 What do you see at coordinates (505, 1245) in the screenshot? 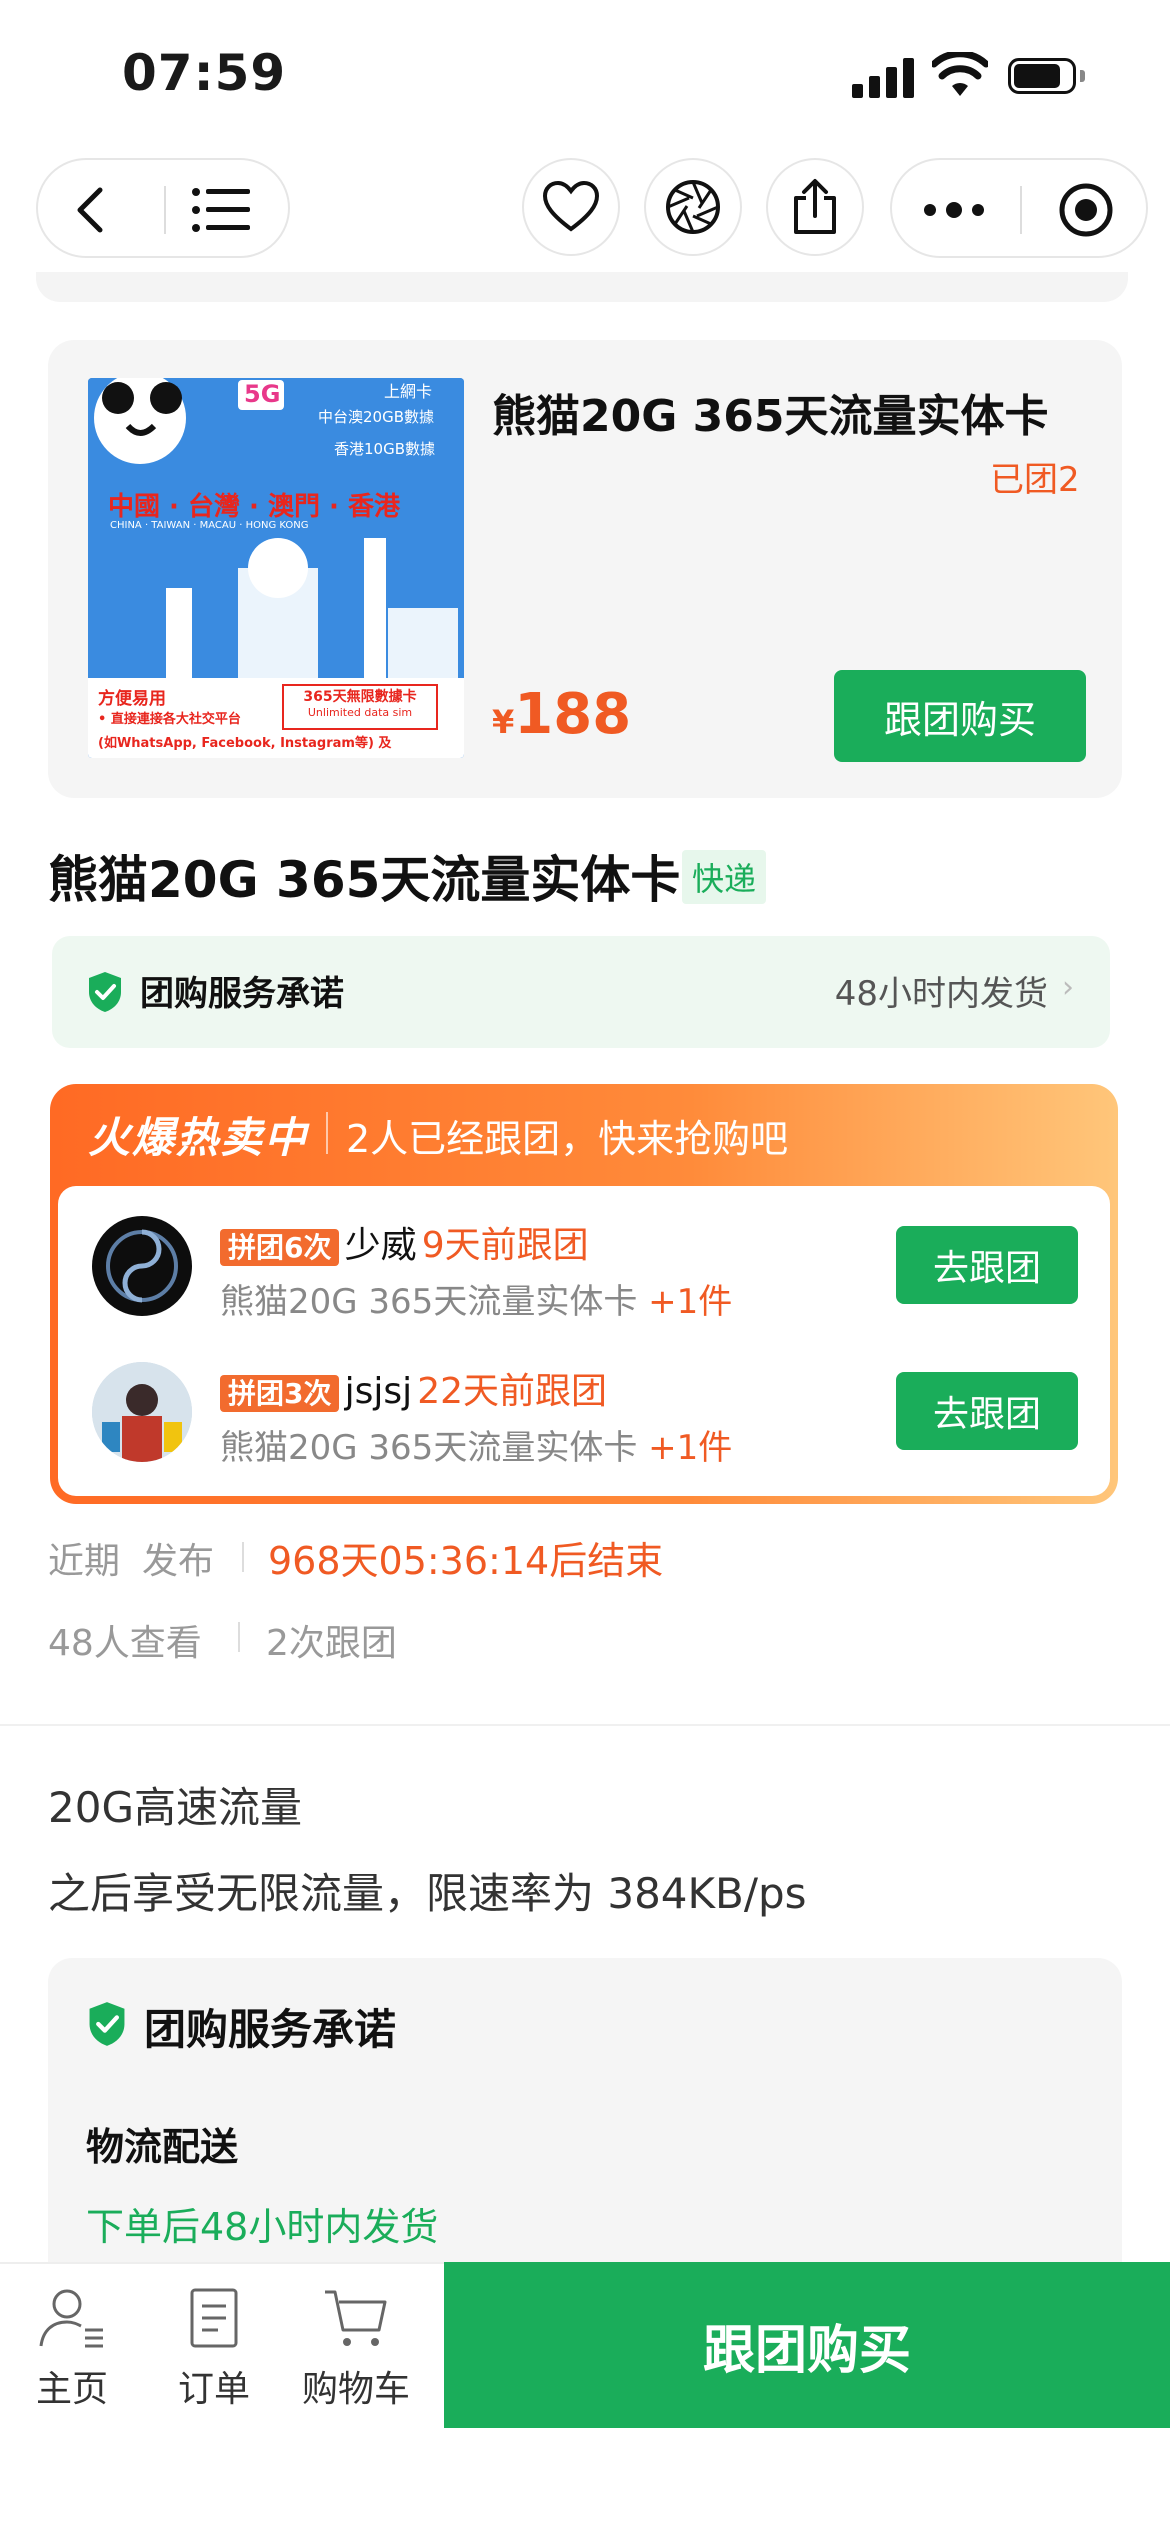
I see `join-time: 9天前跟团` at bounding box center [505, 1245].